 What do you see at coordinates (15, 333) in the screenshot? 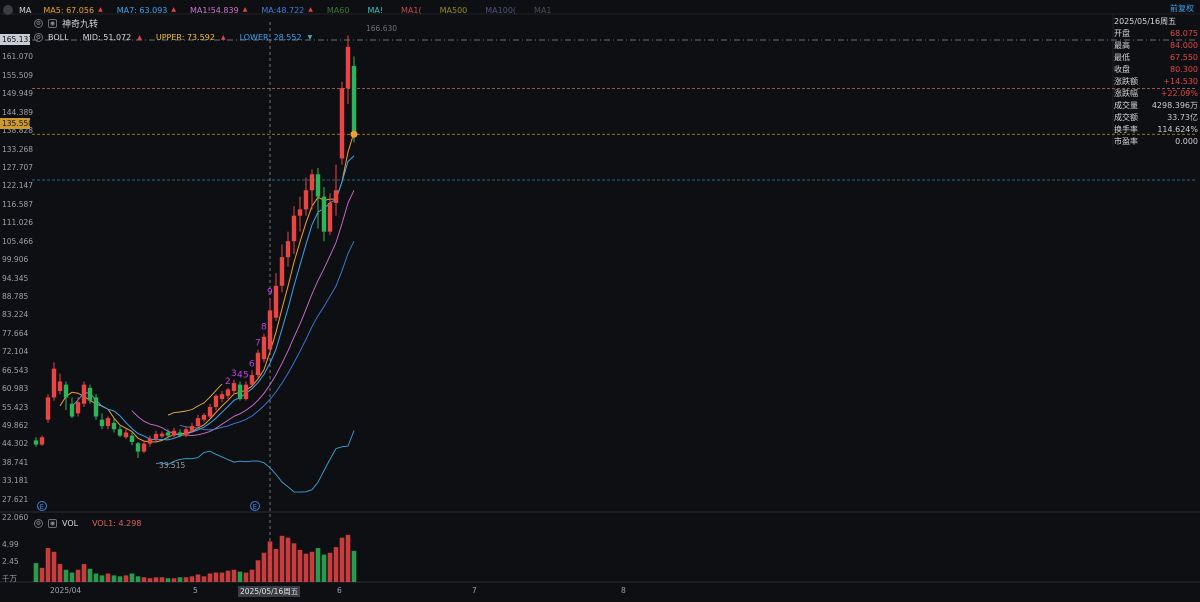
I see `price-tick: 77.664` at bounding box center [15, 333].